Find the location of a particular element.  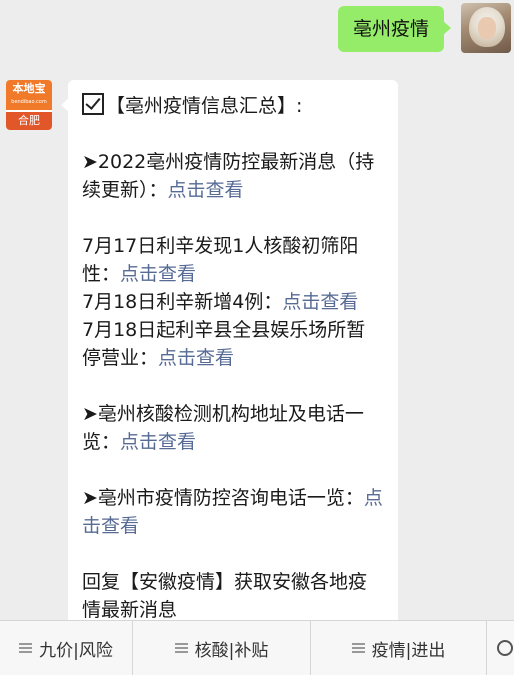

bot-brand-logo: 本地宝 bendibao.com is located at coordinates (29, 95).